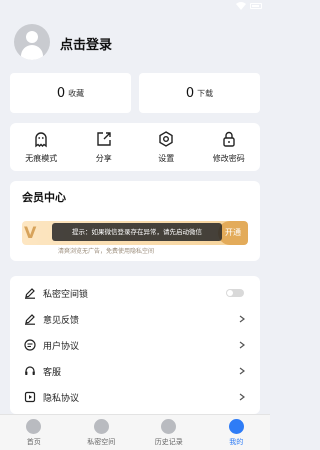 This screenshot has width=320, height=450. What do you see at coordinates (236, 441) in the screenshot?
I see `tab-label: 我的` at bounding box center [236, 441].